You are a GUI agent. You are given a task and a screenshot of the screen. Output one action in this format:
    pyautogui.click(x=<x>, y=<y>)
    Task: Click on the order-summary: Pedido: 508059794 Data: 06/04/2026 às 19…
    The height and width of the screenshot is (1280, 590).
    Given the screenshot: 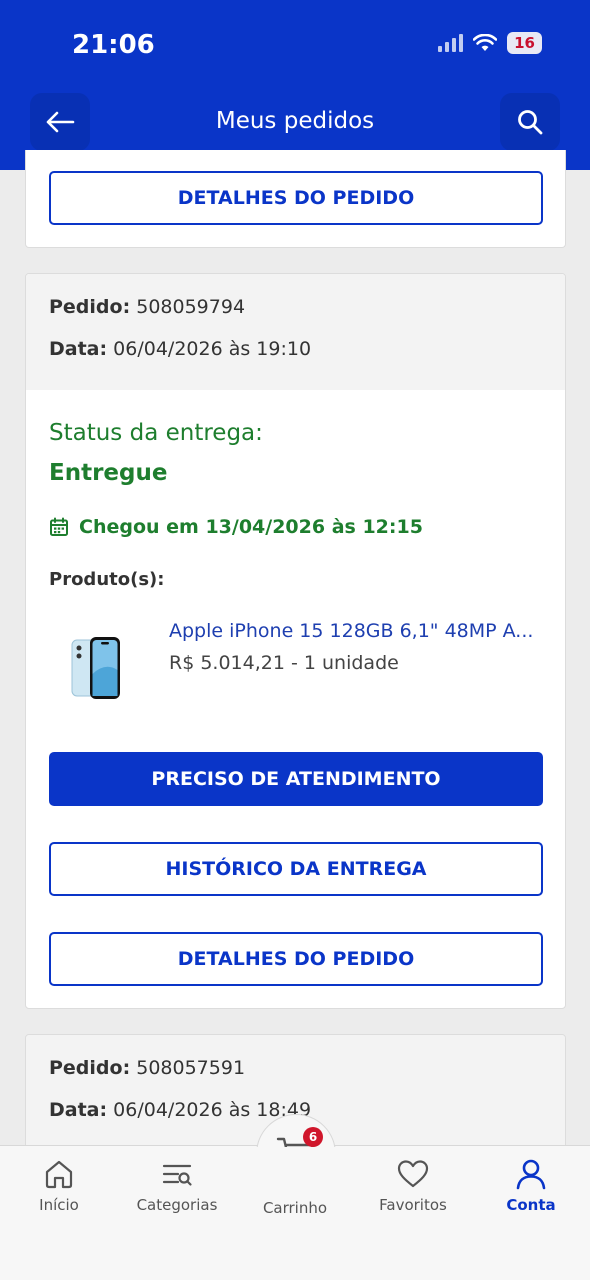 What is the action you would take?
    pyautogui.click(x=295, y=332)
    